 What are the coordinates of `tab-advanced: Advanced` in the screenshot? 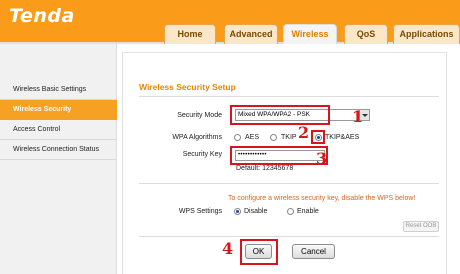 It's located at (251, 34).